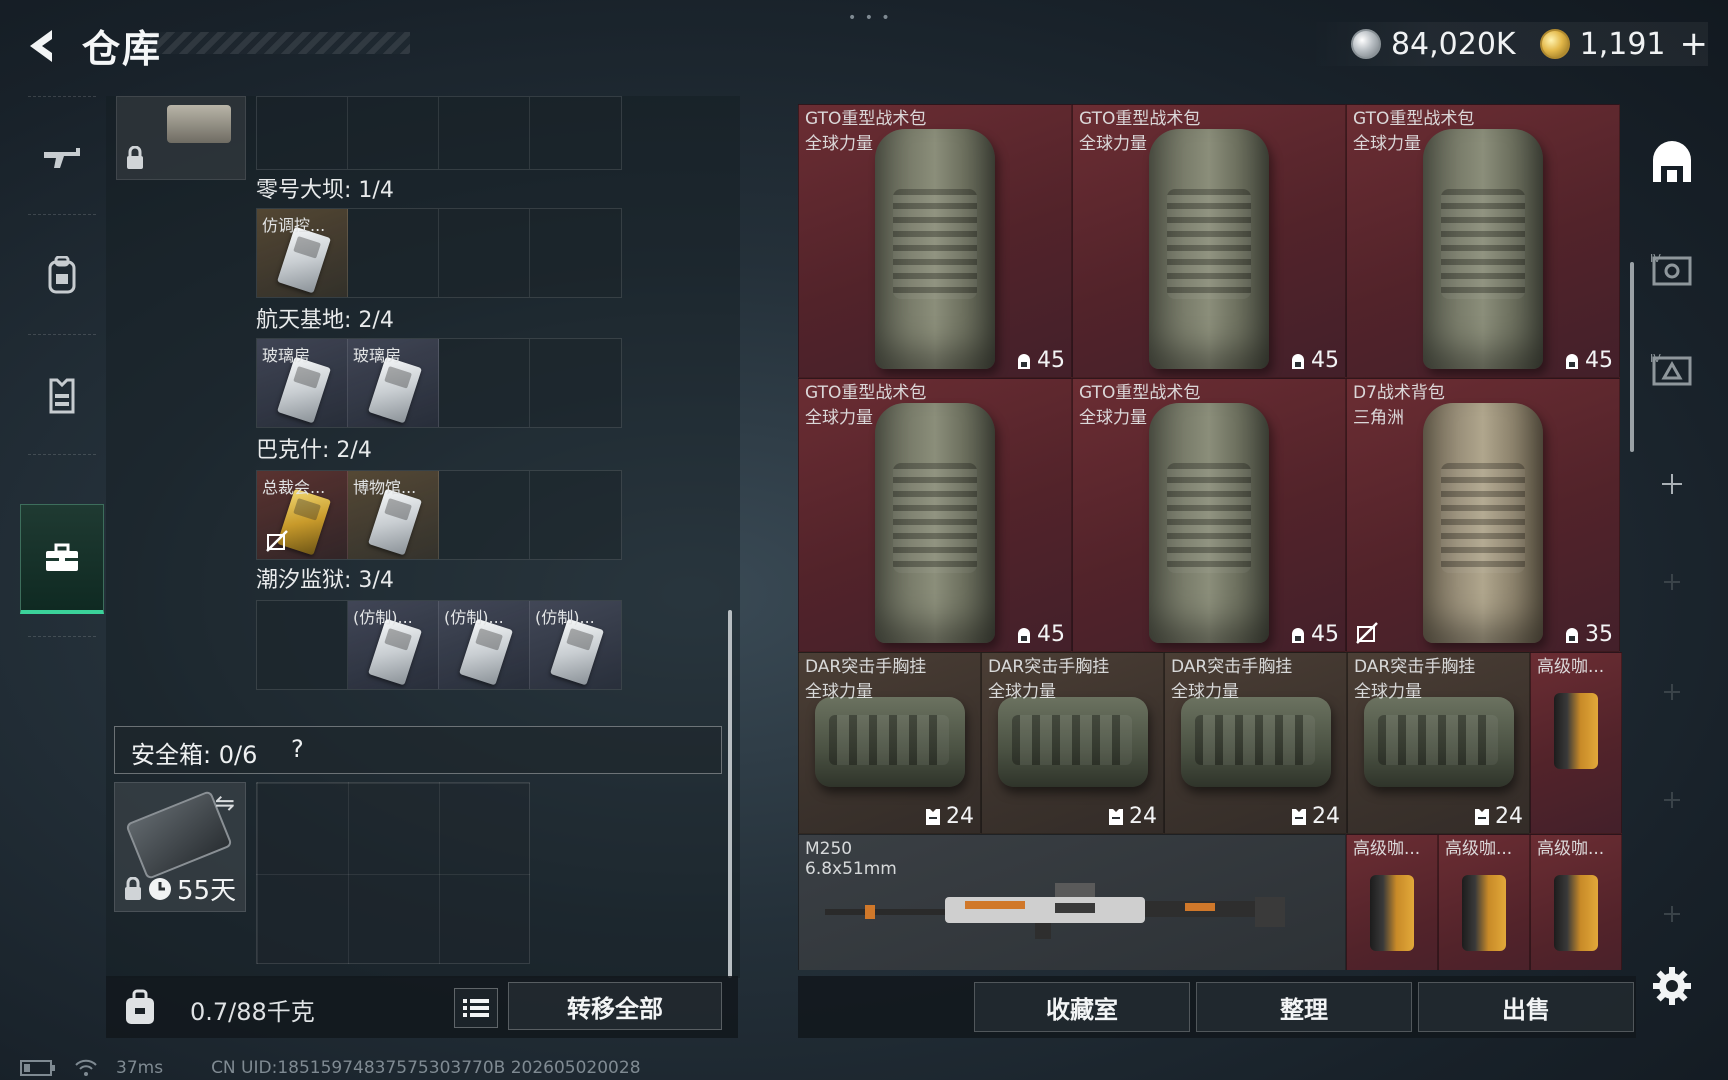 This screenshot has width=1728, height=1080. I want to click on nav-backpacks, so click(62, 275).